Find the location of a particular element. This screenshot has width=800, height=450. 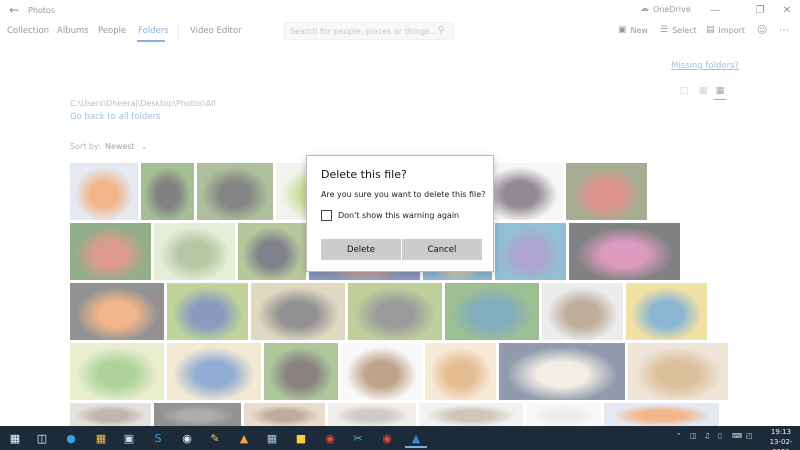

file-explorer-icon: ▦ is located at coordinates (101, 438).